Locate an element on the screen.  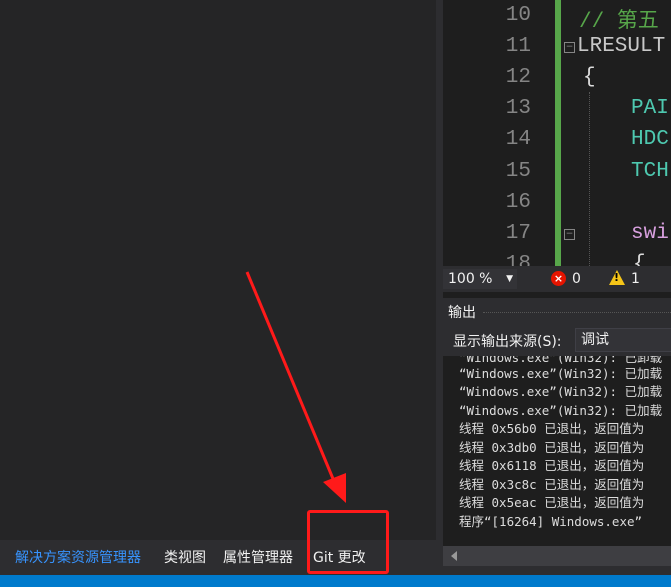
error-count: 0 is located at coordinates (576, 279).